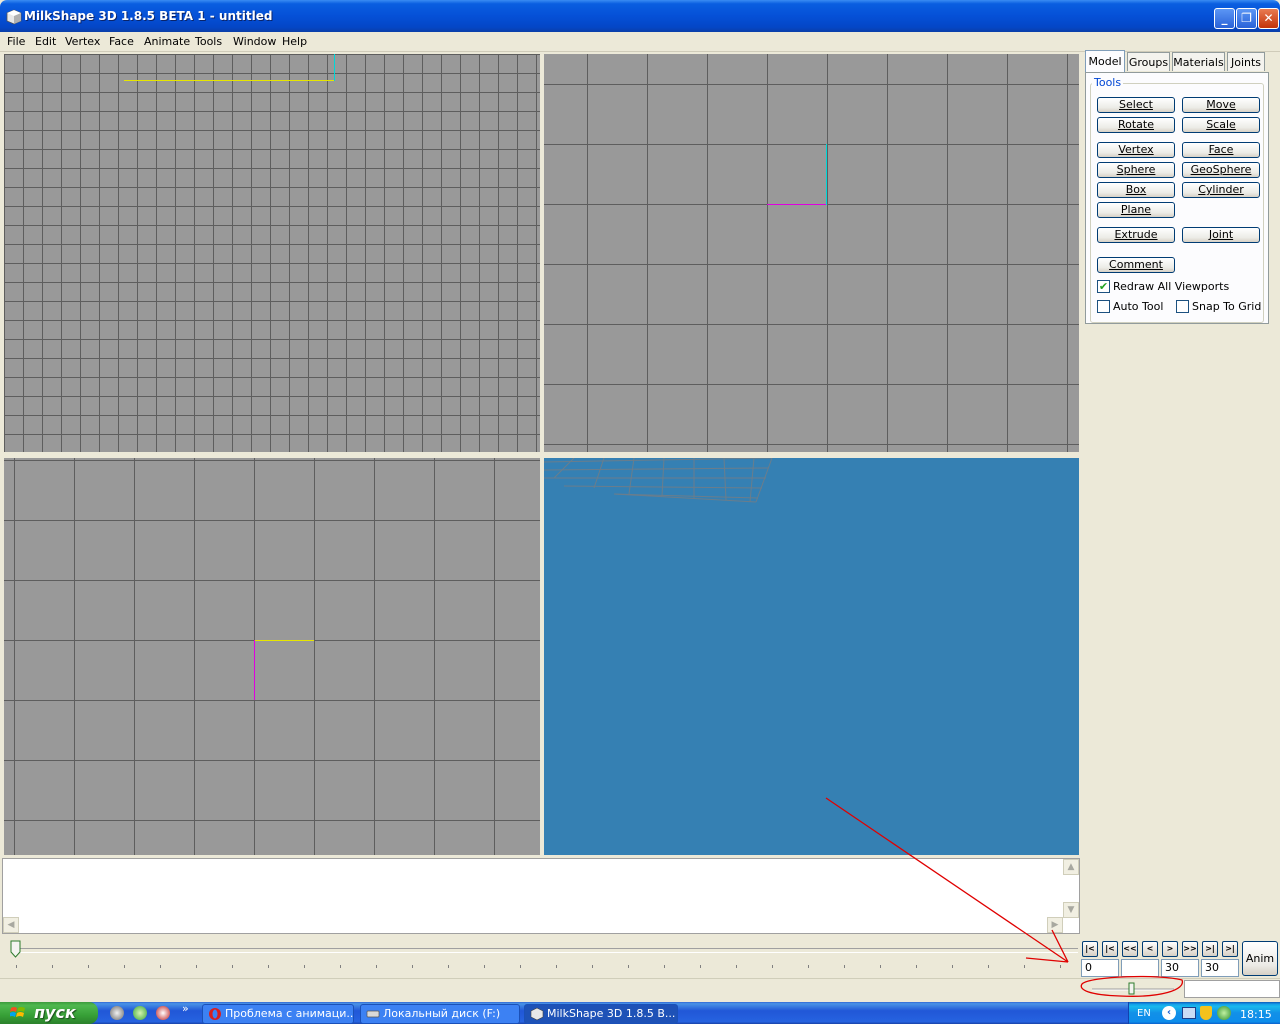 Image resolution: width=1280 pixels, height=1024 pixels. What do you see at coordinates (1221, 125) in the screenshot?
I see `scale-button: Scale` at bounding box center [1221, 125].